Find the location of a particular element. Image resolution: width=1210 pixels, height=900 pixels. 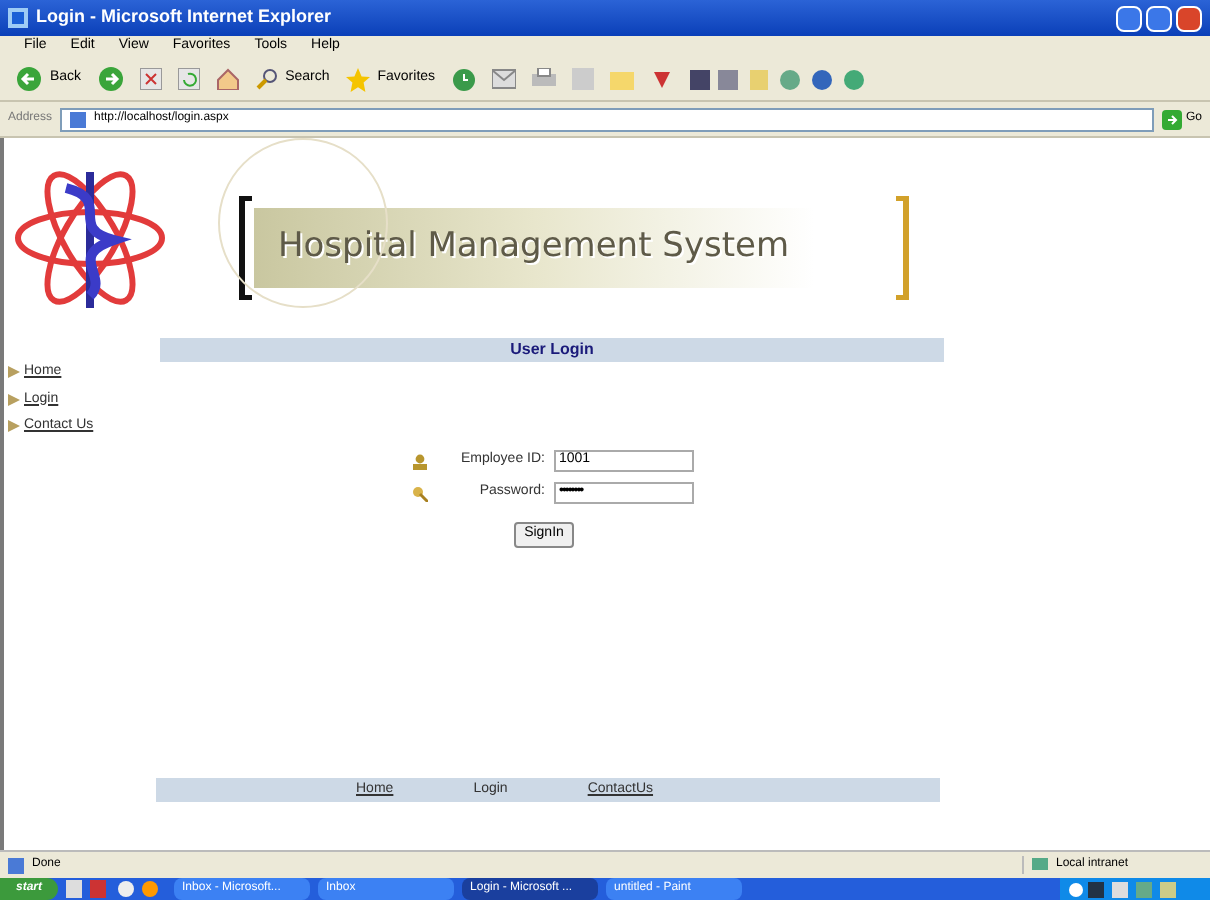

right-bracket-icon is located at coordinates (902, 248).